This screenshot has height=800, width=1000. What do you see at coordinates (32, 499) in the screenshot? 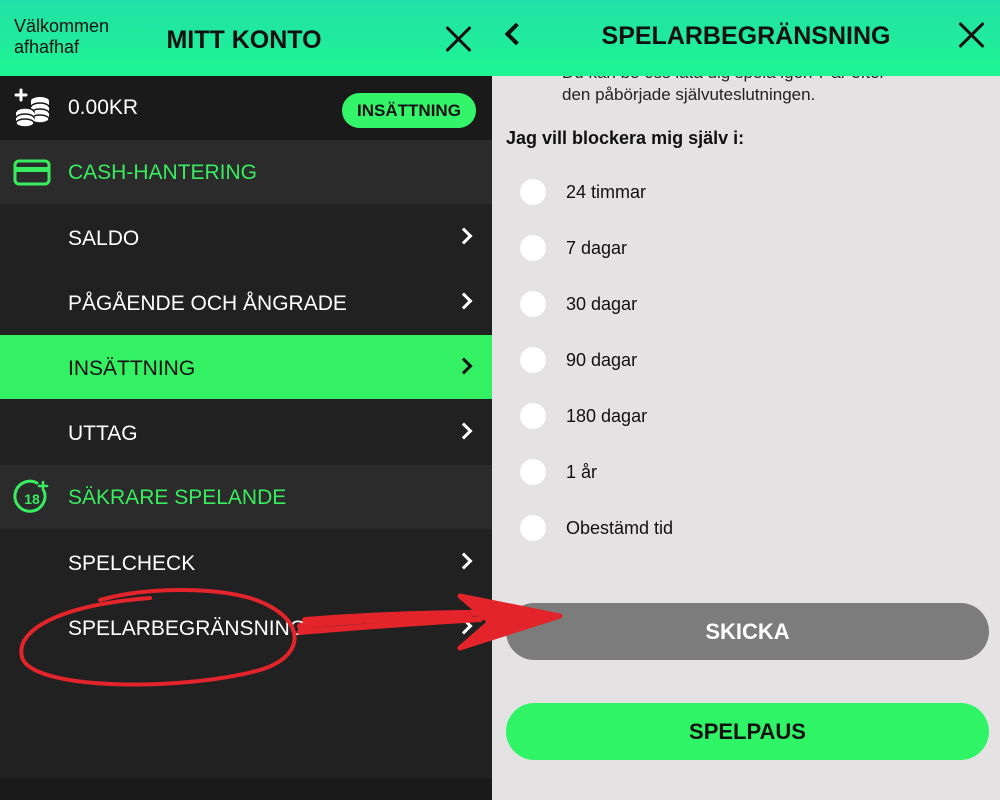
I see `svg-text: 18` at bounding box center [32, 499].